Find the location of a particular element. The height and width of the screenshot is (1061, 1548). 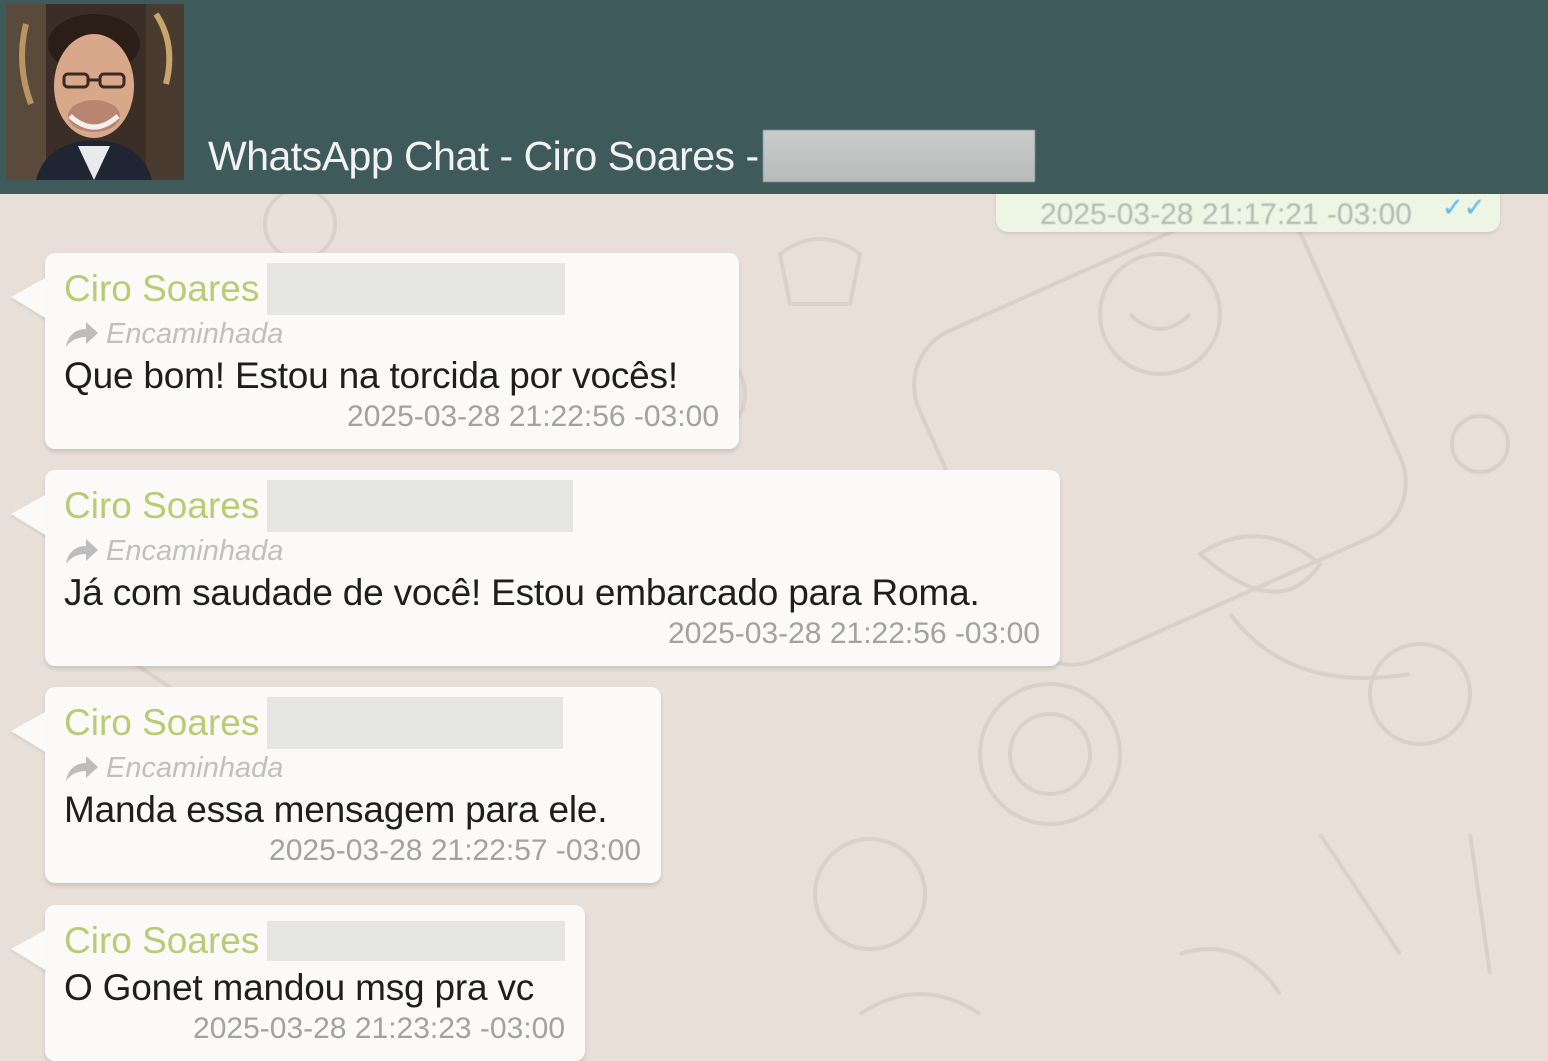

message-timestamp: 2025-03-28 21:23:23 -03:00 is located at coordinates (379, 1028).